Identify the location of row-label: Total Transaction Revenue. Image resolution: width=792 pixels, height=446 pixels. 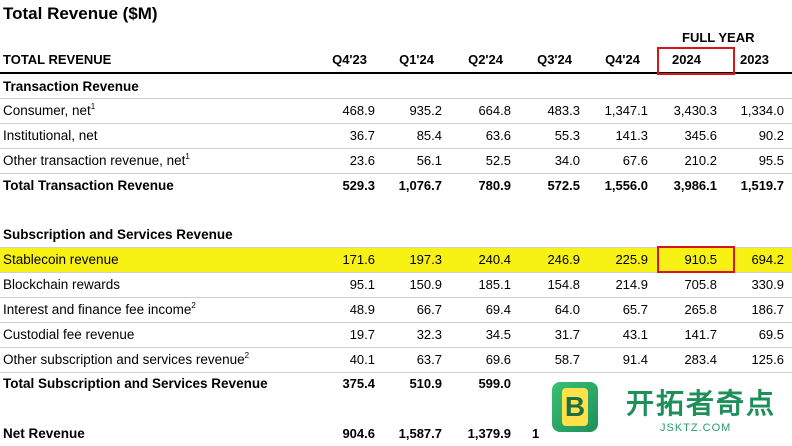
(88, 185).